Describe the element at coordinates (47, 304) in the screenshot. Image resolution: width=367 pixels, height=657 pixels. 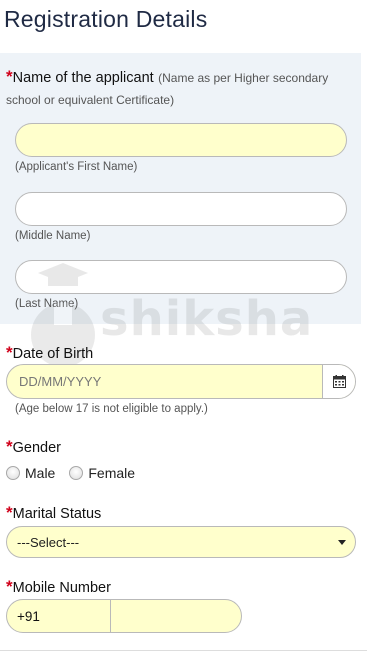
I see `last-name-hint: (Last Name)` at that location.